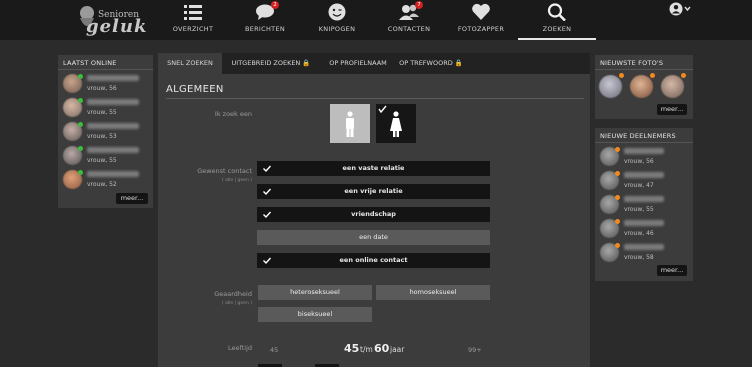 Image resolution: width=752 pixels, height=367 pixels. What do you see at coordinates (639, 185) in the screenshot?
I see `user-meta: vrouw, 47` at bounding box center [639, 185].